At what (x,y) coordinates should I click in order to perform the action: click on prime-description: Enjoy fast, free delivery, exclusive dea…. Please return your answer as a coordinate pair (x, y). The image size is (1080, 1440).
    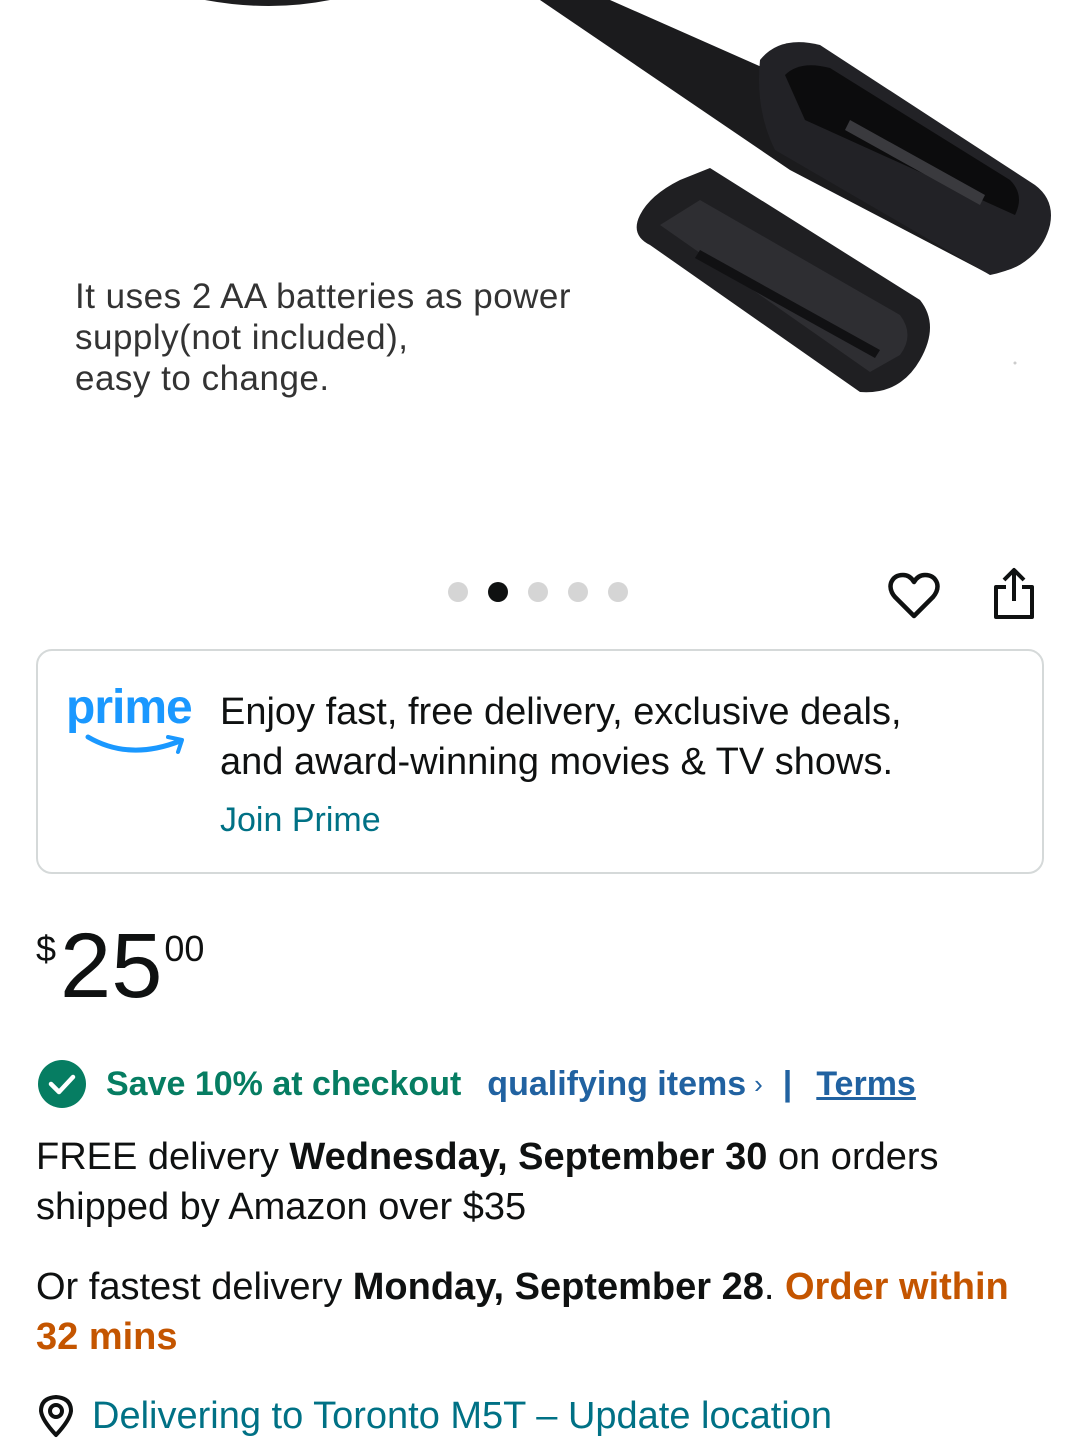
    Looking at the image, I should click on (620, 737).